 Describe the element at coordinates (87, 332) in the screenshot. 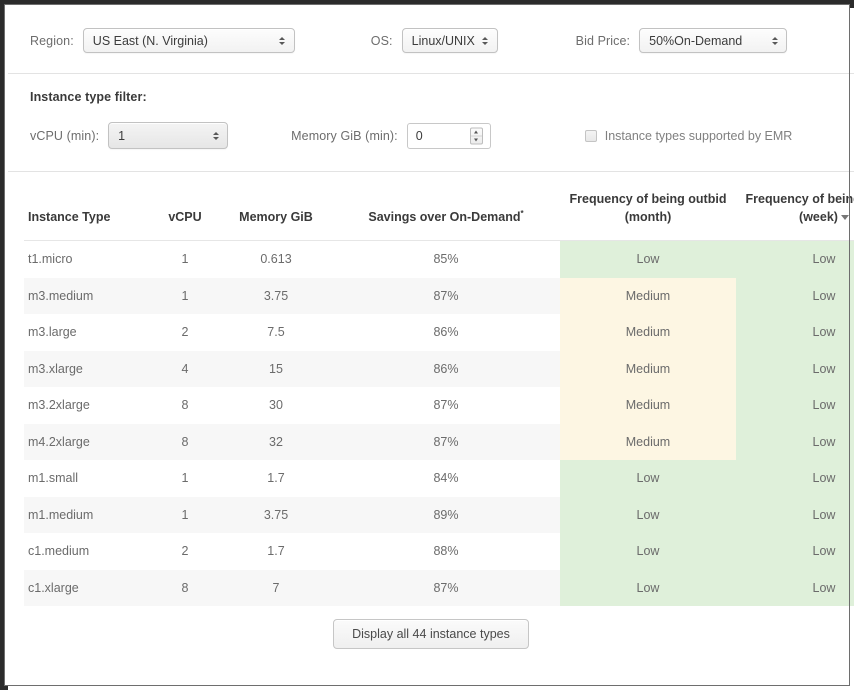

I see `cell-instance-type: m3.large` at that location.